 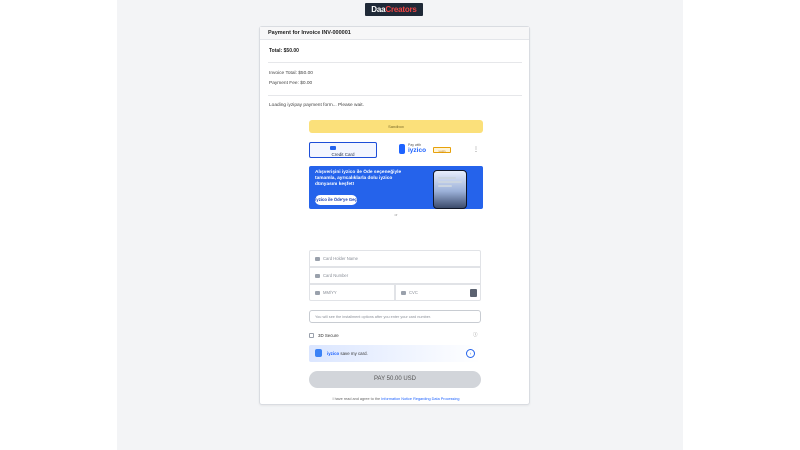 What do you see at coordinates (442, 150) in the screenshot?
I see `iyzico-badge: Login` at bounding box center [442, 150].